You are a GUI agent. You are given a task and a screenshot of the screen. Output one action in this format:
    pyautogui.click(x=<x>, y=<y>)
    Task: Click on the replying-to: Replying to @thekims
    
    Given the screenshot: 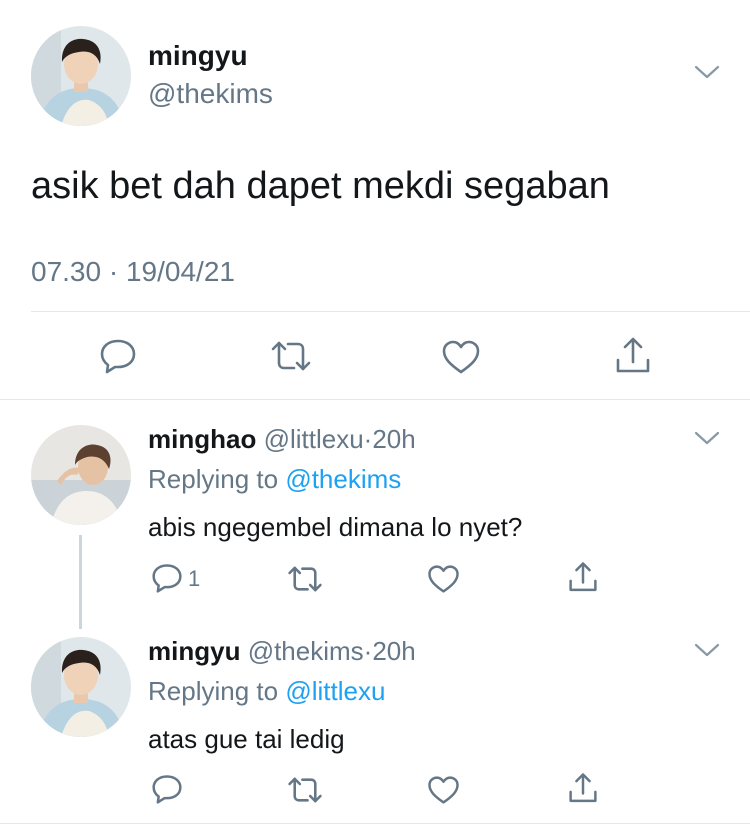 What is the action you would take?
    pyautogui.click(x=274, y=479)
    